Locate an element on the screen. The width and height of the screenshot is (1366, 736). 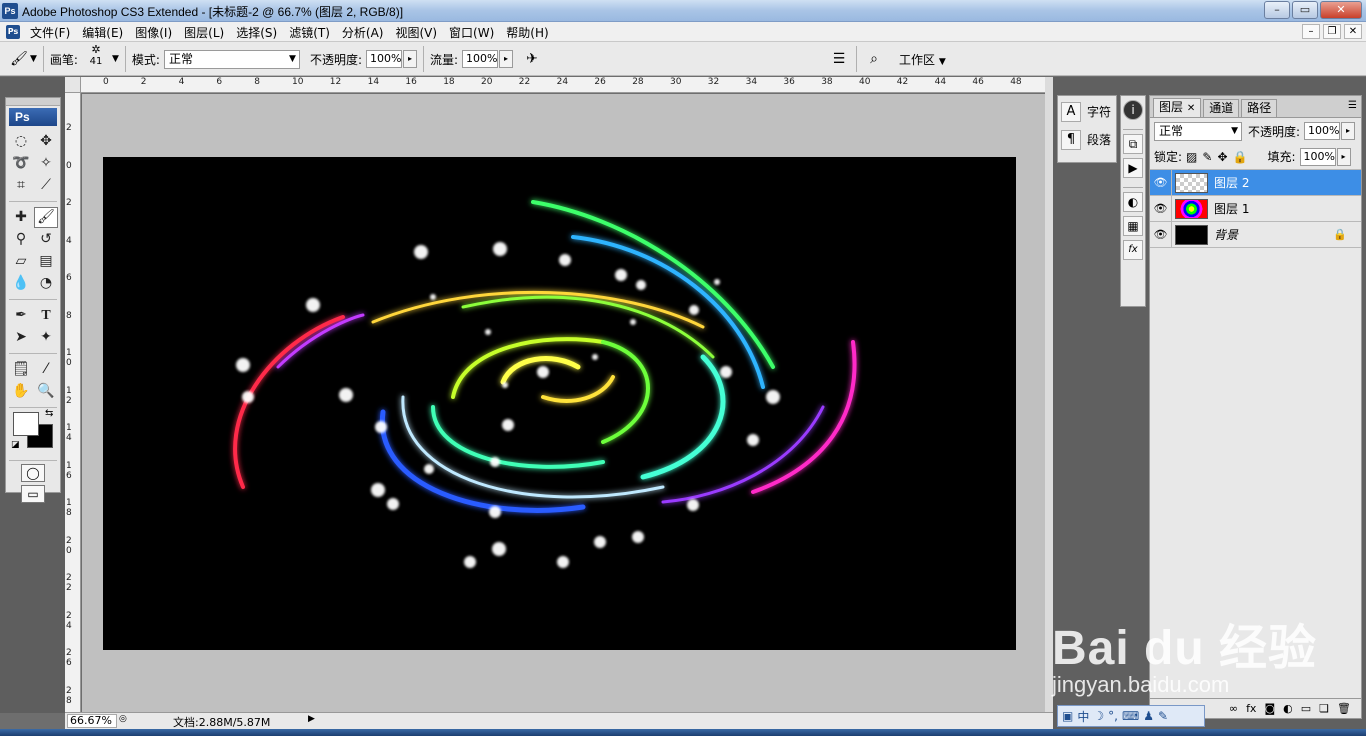
adjustment-layer-icon: ◐ is located at coordinates (1288, 708).